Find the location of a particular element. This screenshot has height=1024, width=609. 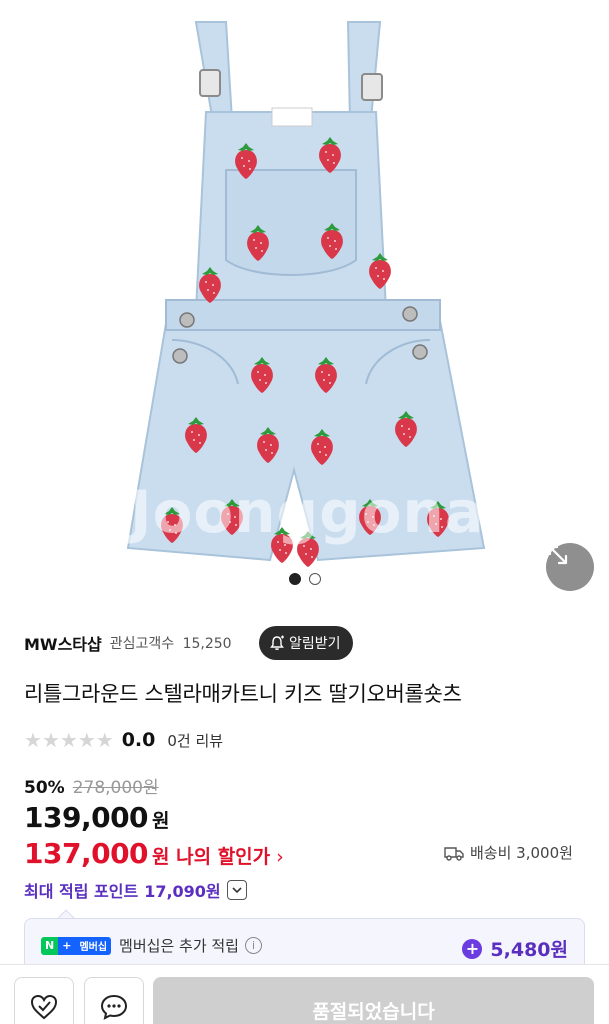

heart-check-icon is located at coordinates (44, 1007).